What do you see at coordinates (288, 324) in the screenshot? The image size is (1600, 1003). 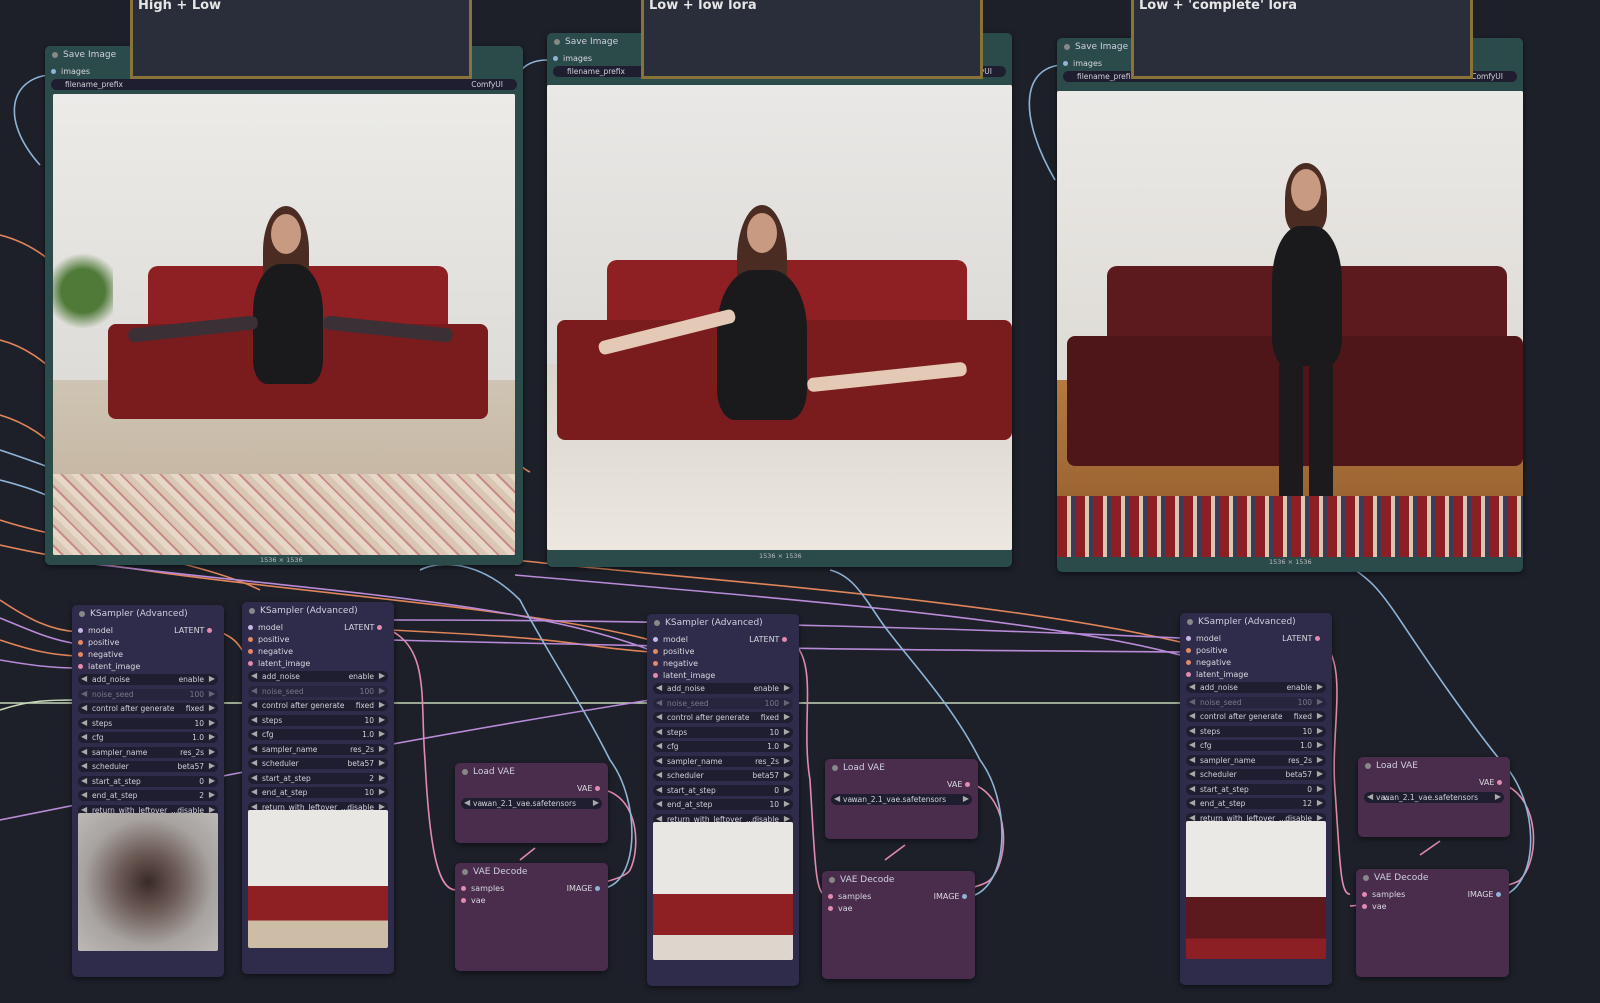 I see `label` at bounding box center [288, 324].